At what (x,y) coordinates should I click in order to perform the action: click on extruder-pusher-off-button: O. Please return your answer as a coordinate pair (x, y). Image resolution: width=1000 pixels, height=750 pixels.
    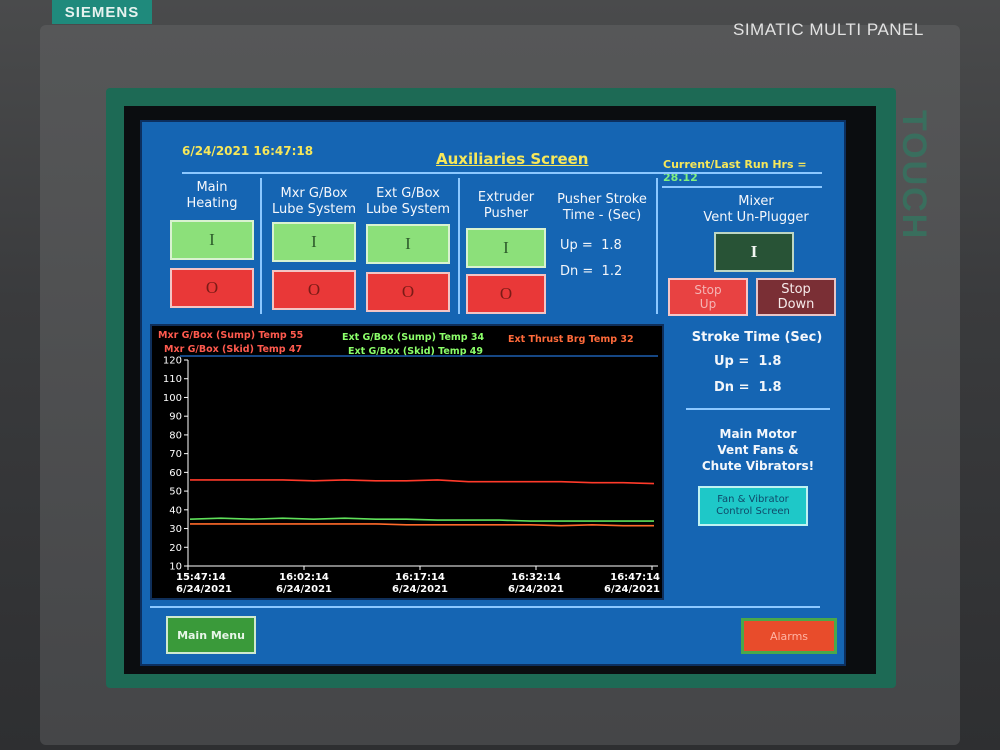
    Looking at the image, I should click on (506, 294).